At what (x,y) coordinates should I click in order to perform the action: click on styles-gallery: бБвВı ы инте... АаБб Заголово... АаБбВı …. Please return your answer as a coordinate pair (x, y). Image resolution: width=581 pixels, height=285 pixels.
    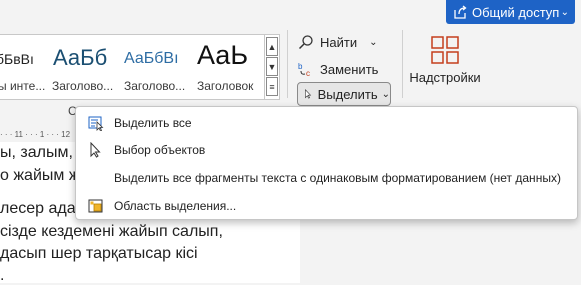
    Looking at the image, I should click on (133, 67).